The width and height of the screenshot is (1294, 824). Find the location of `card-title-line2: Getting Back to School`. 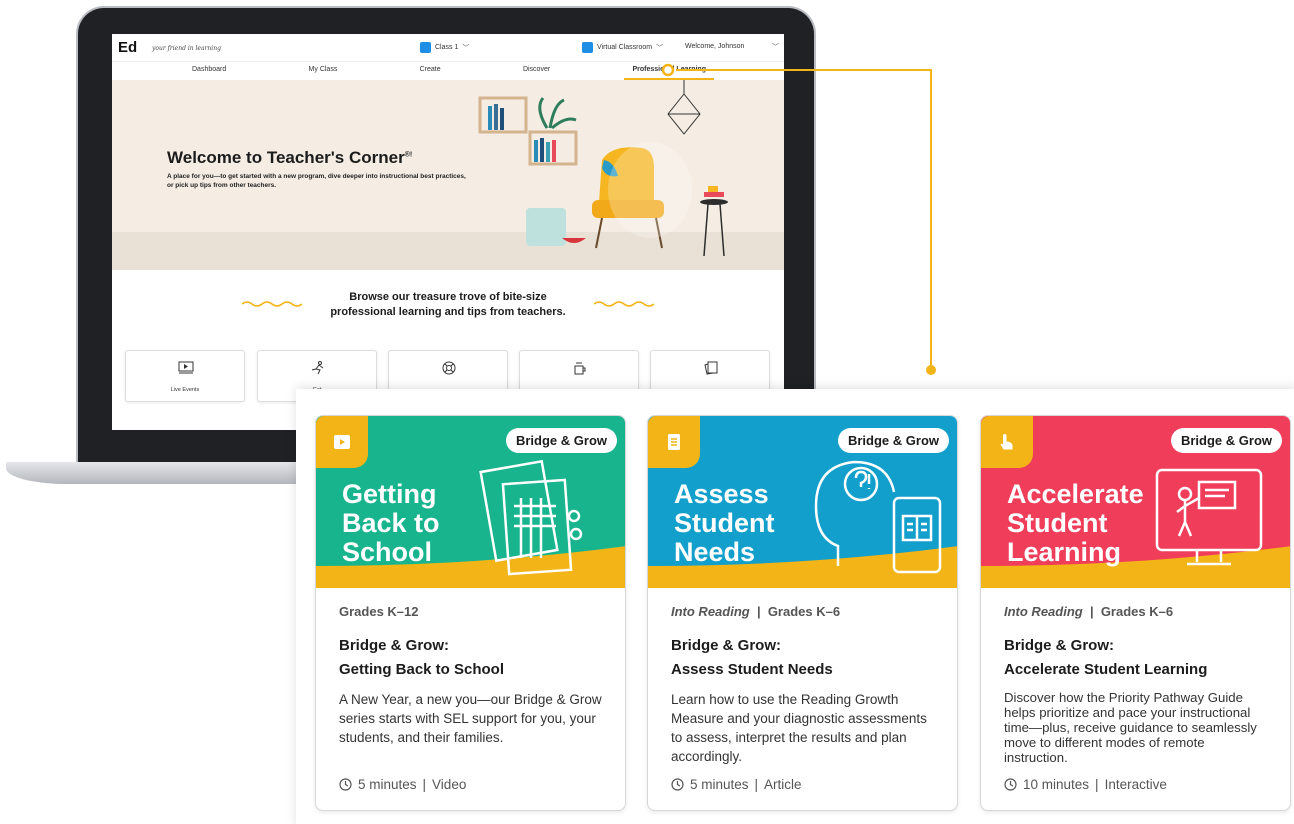

card-title-line2: Getting Back to School is located at coordinates (473, 669).